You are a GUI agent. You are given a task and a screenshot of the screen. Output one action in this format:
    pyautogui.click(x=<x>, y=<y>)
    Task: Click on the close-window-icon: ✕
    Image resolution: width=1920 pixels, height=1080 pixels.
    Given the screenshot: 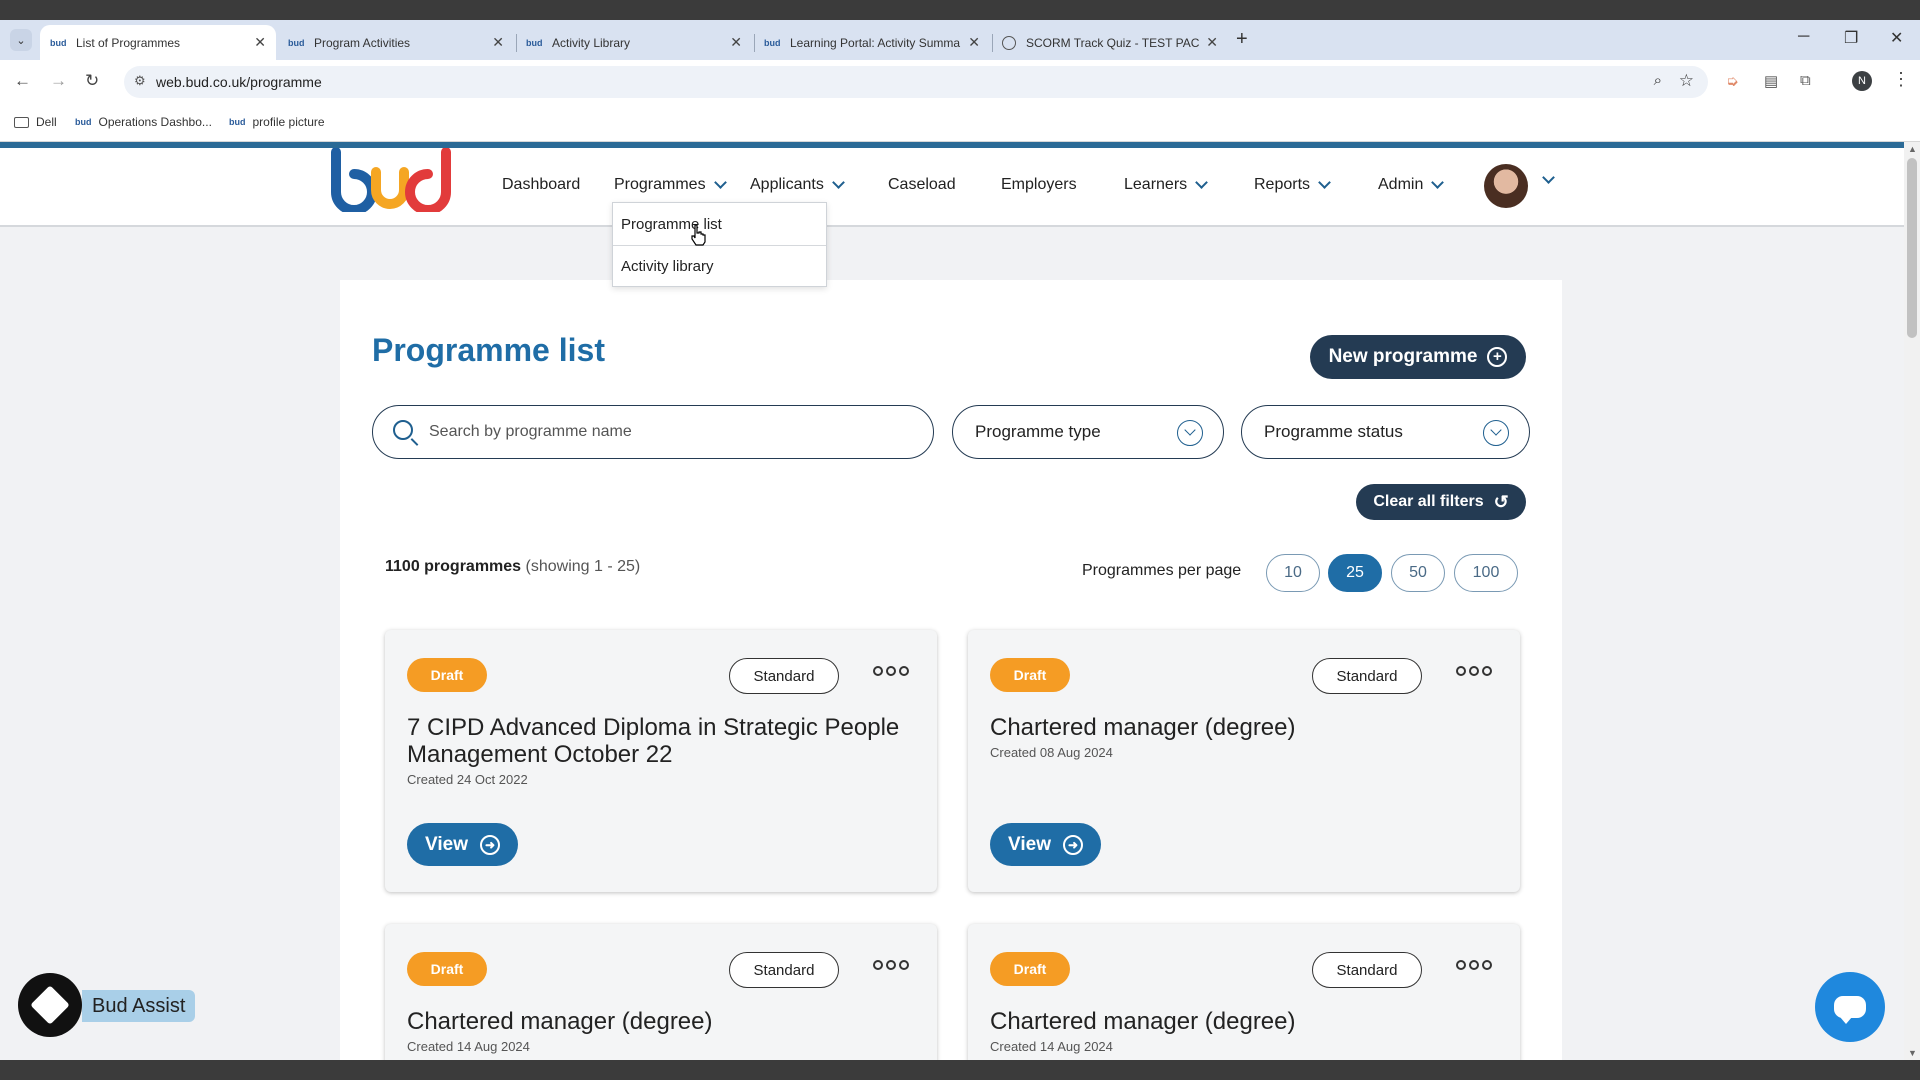 What is the action you would take?
    pyautogui.click(x=1896, y=38)
    